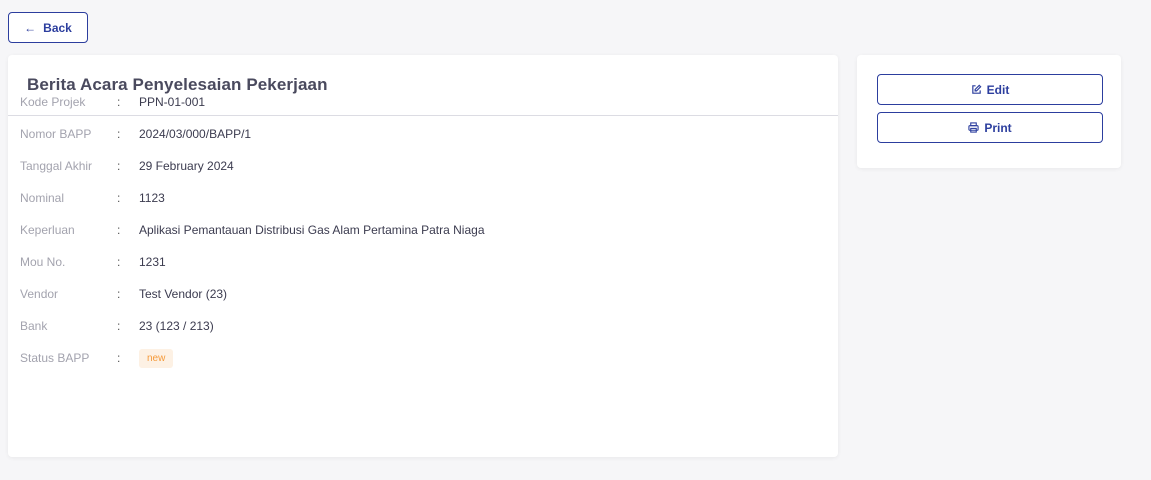 The image size is (1151, 480). What do you see at coordinates (998, 127) in the screenshot?
I see `print-label: Print` at bounding box center [998, 127].